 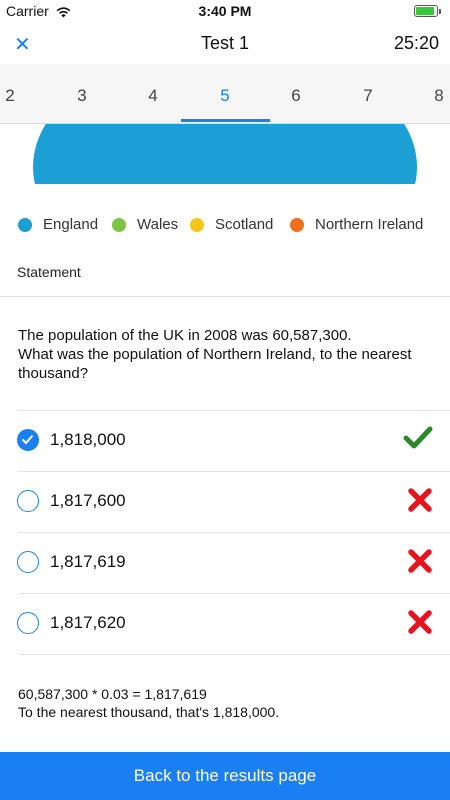 What do you see at coordinates (88, 439) in the screenshot?
I see `answer-label: 1,818,000` at bounding box center [88, 439].